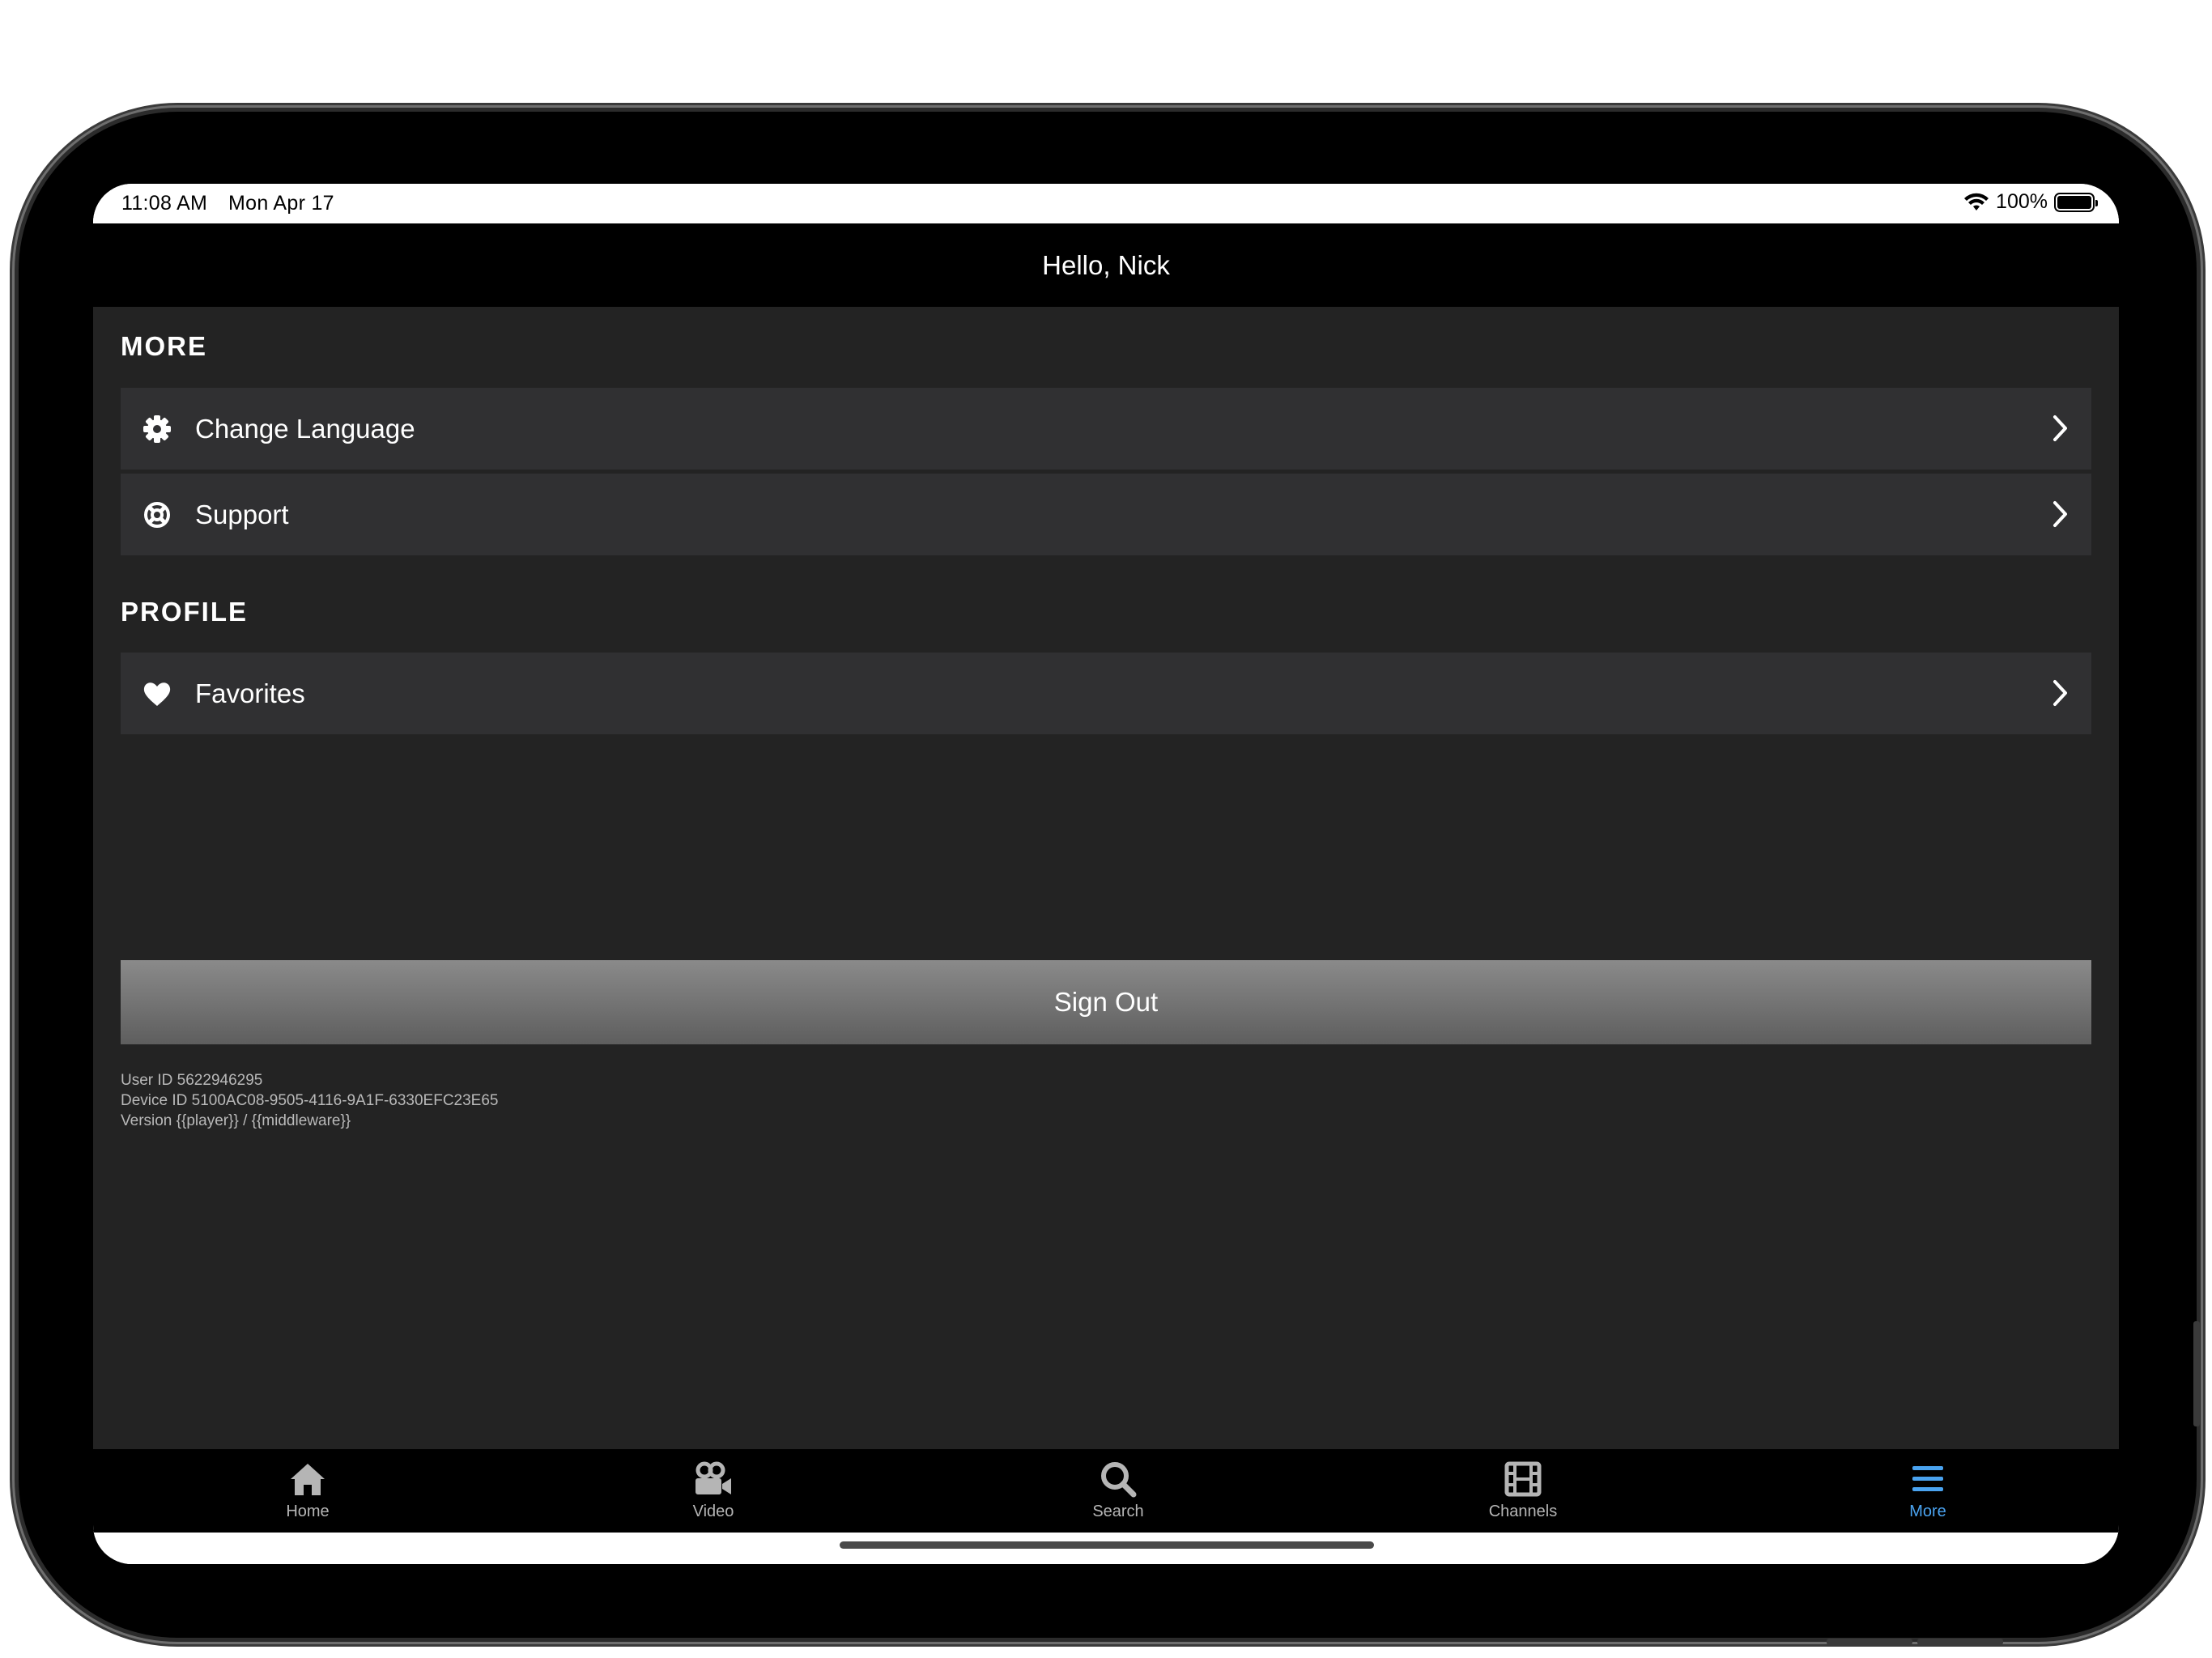 This screenshot has height=1658, width=2212. I want to click on tab-bar: Home Video Search Channels More, so click(1106, 1491).